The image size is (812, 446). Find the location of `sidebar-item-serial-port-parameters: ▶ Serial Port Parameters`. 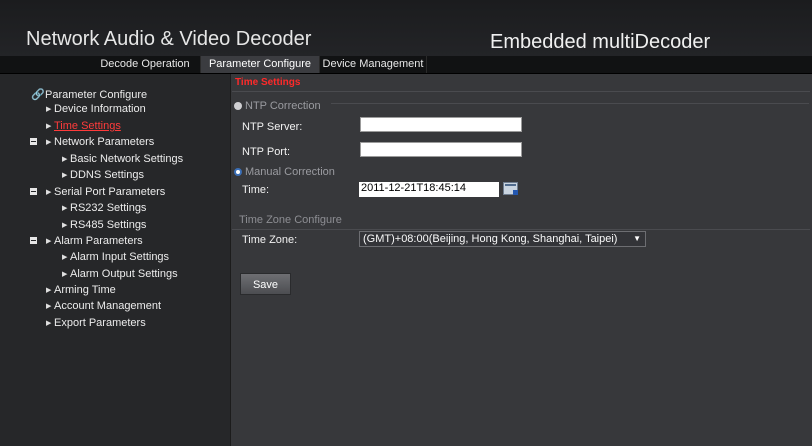

sidebar-item-serial-port-parameters: ▶ Serial Port Parameters is located at coordinates (97, 192).